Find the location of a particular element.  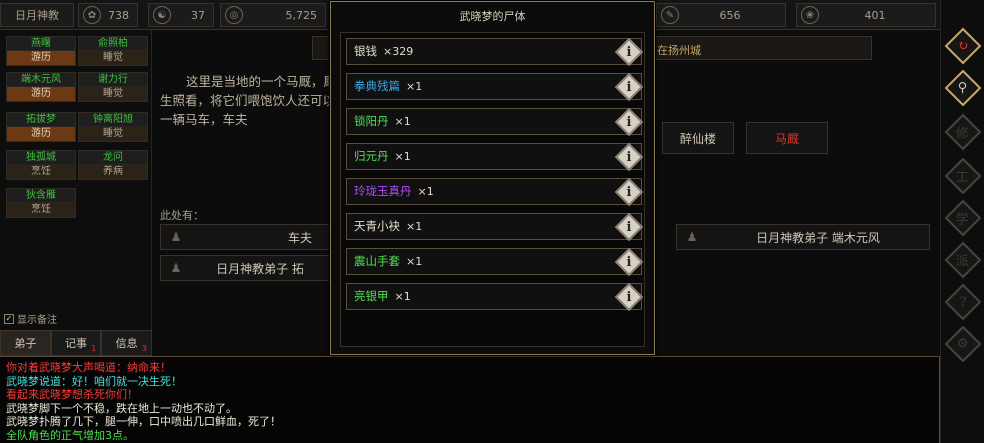

member-card: 谢力行 睡觉 is located at coordinates (113, 87).